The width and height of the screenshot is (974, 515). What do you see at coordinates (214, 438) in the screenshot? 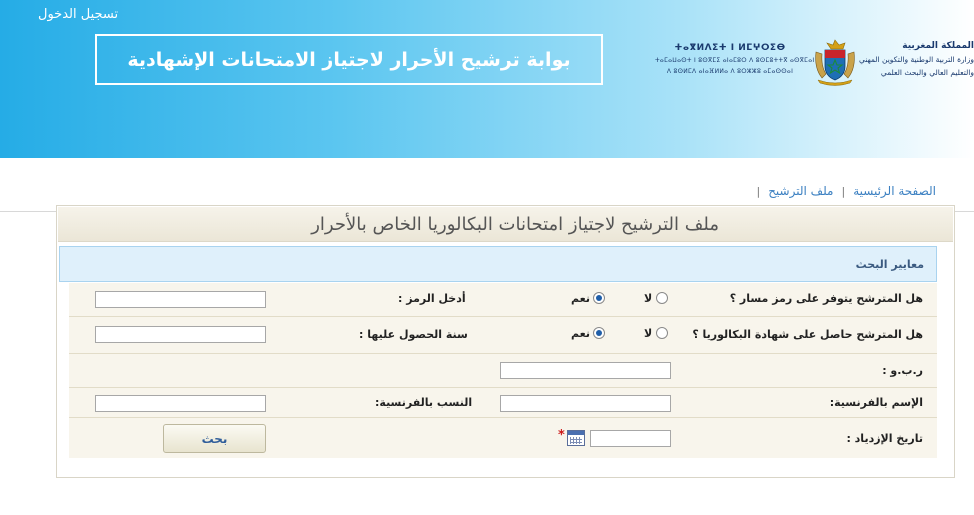
I see `search-button: بحث` at bounding box center [214, 438].